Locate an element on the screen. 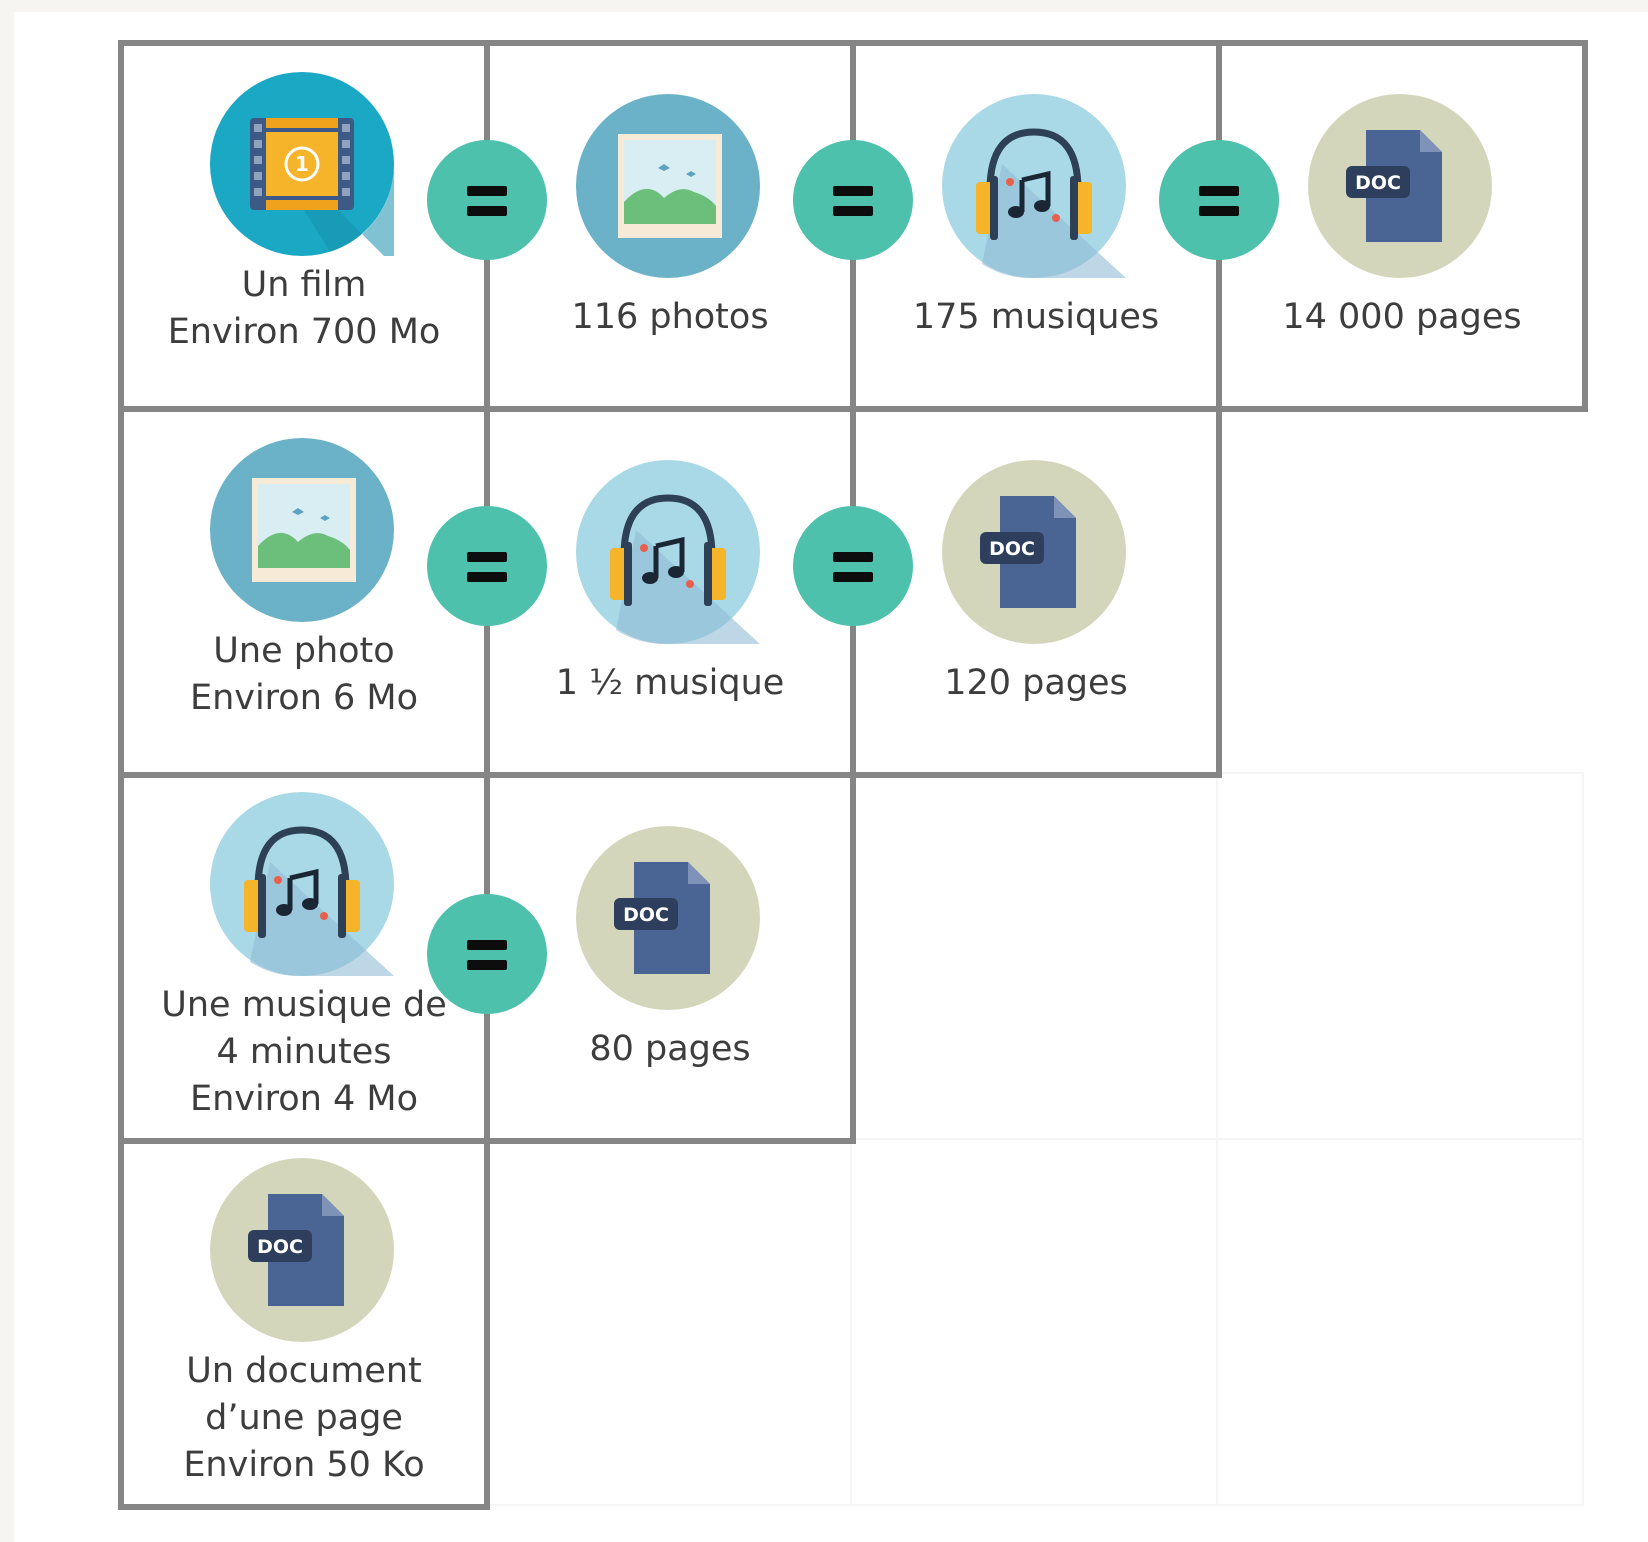 This screenshot has width=1648, height=1542. cell-label: Un film Environ 700 Mo is located at coordinates (304, 308).